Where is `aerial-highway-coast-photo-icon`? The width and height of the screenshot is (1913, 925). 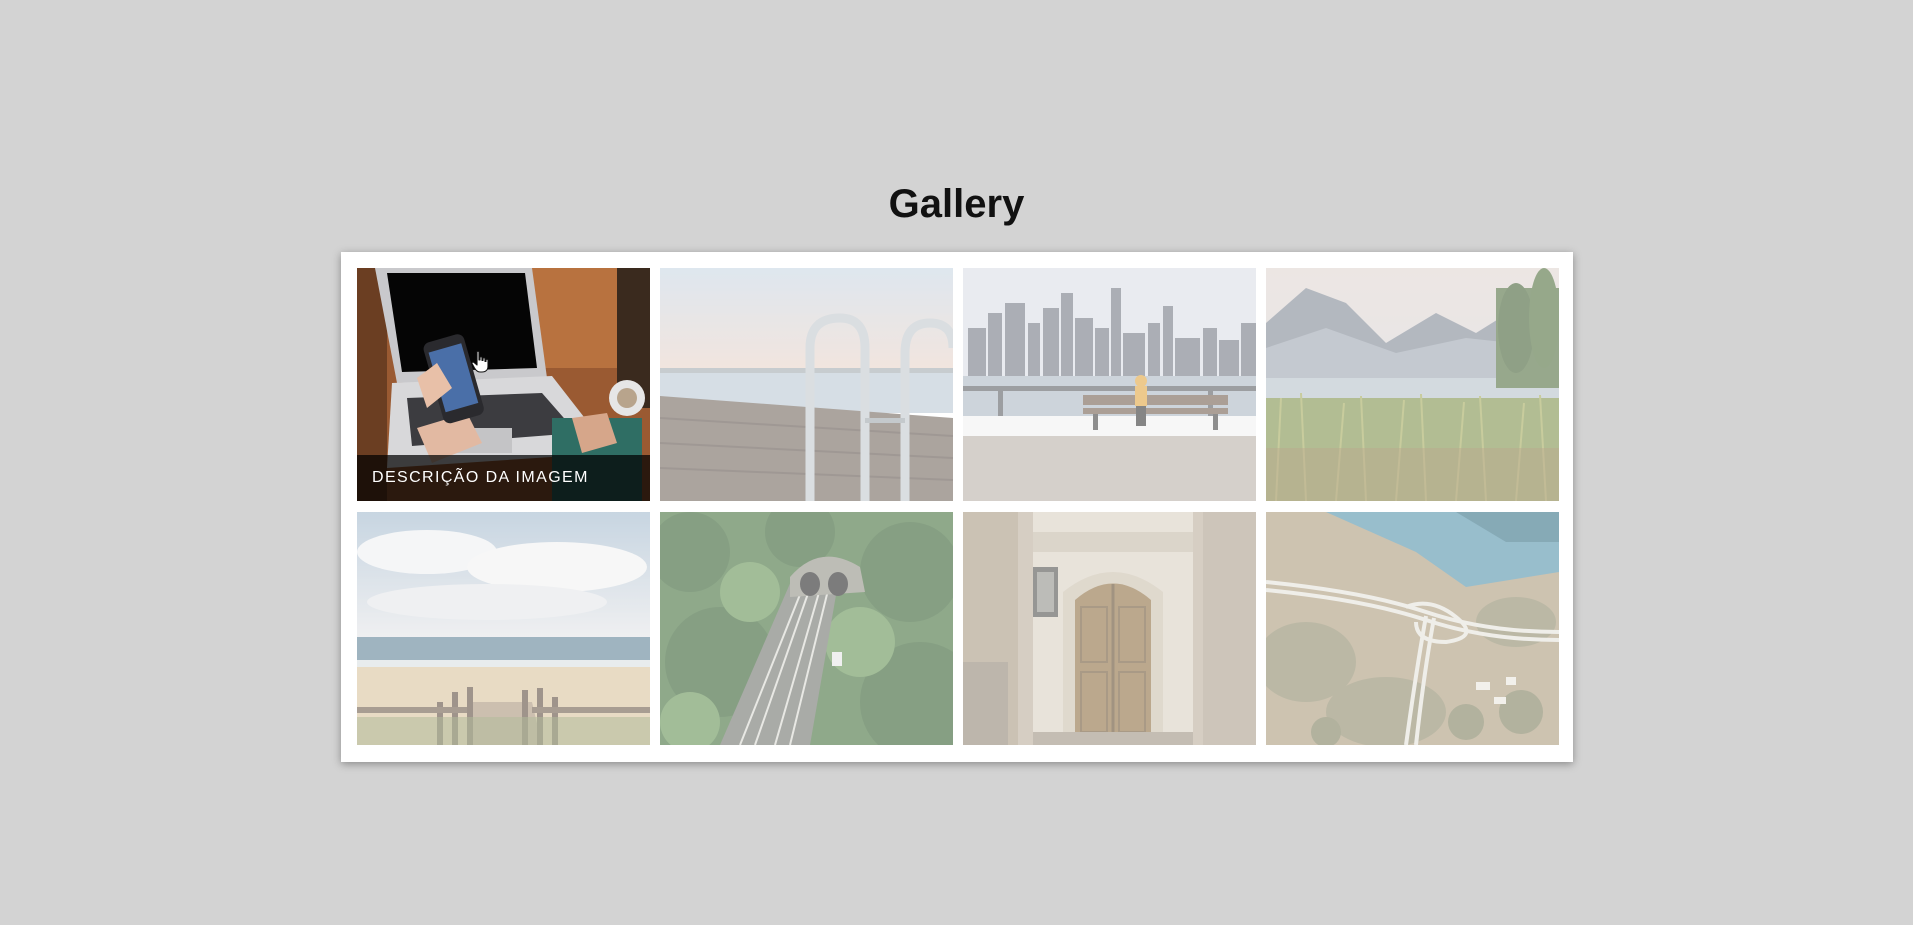 aerial-highway-coast-photo-icon is located at coordinates (1412, 628).